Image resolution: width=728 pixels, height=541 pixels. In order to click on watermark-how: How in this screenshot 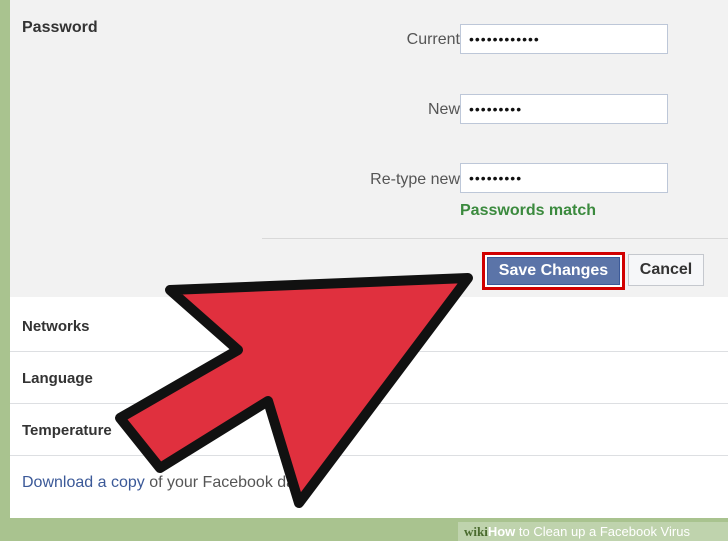, I will do `click(501, 531)`.